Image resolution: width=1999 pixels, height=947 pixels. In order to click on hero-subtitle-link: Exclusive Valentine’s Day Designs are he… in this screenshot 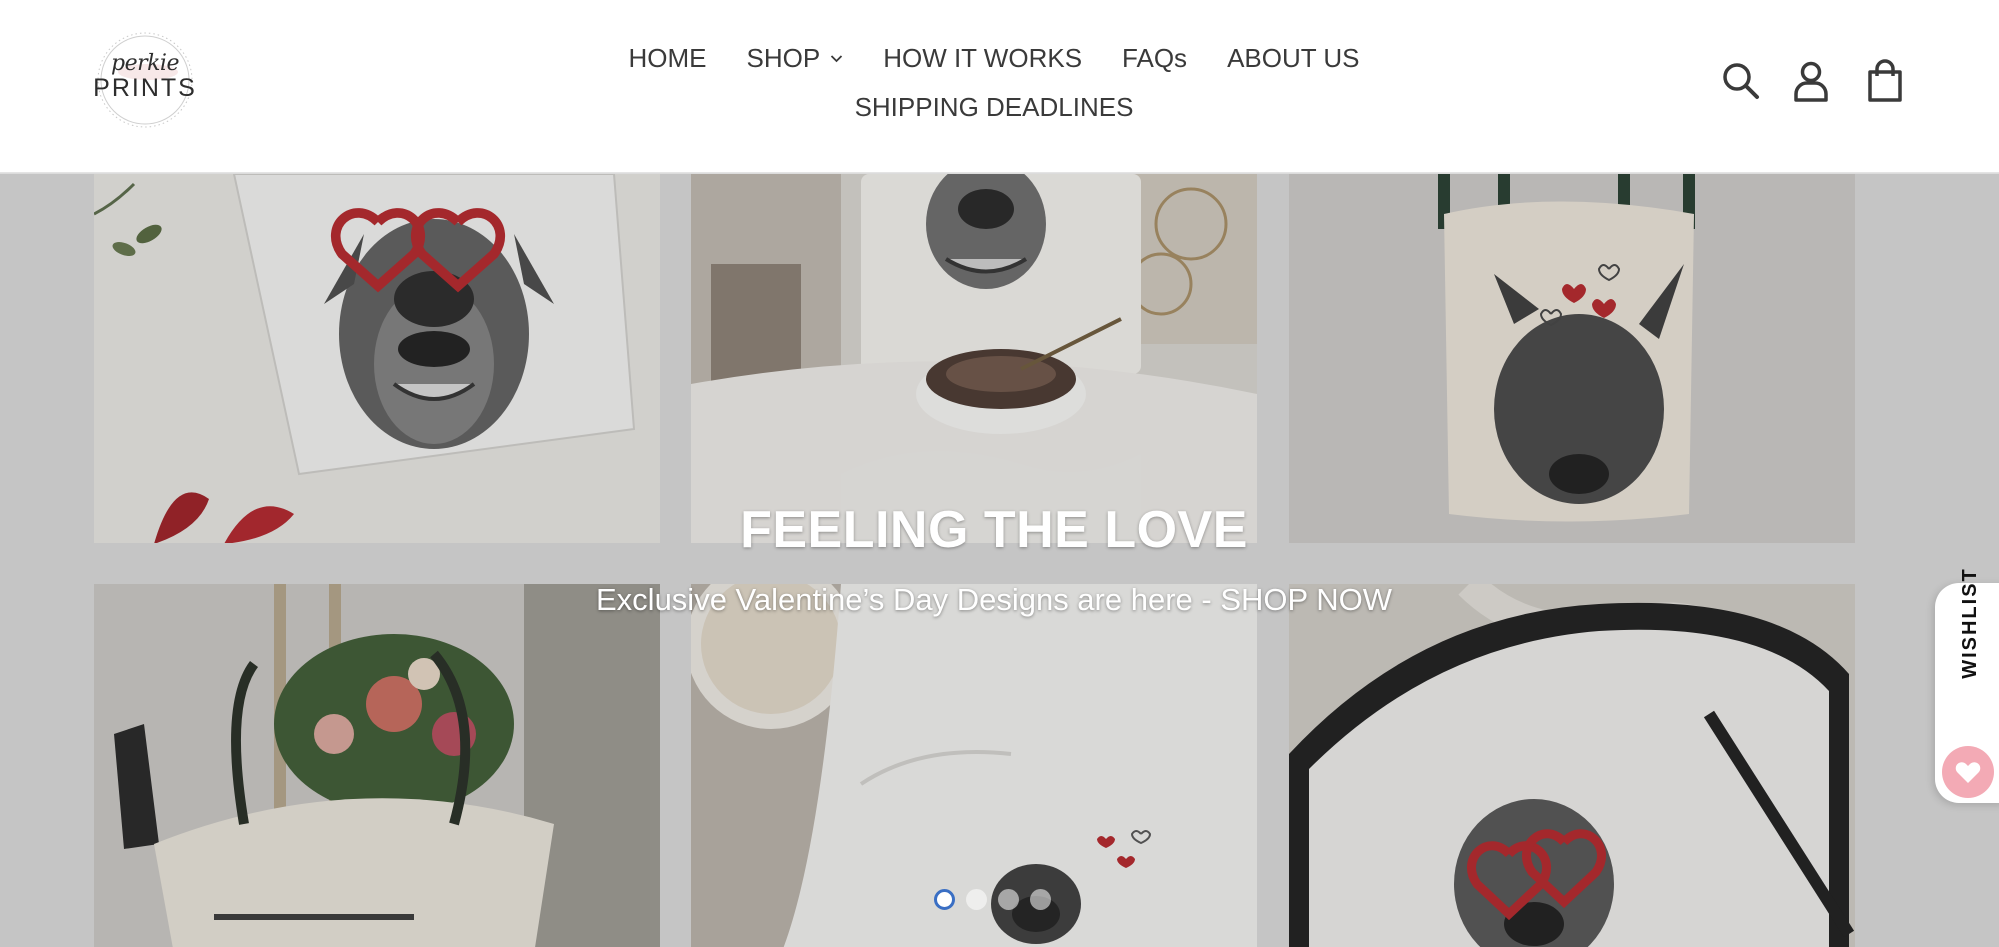, I will do `click(994, 600)`.